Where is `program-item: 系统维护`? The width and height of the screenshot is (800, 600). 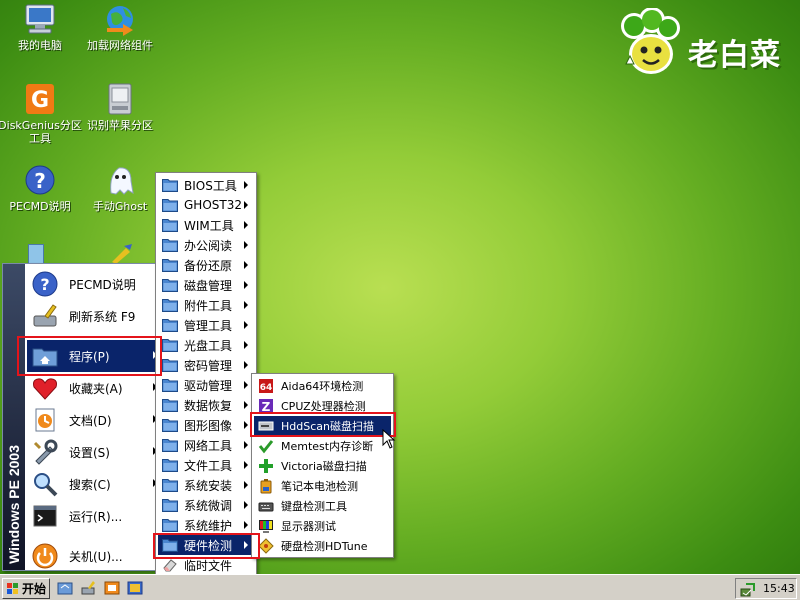 program-item: 系统维护 is located at coordinates (206, 525).